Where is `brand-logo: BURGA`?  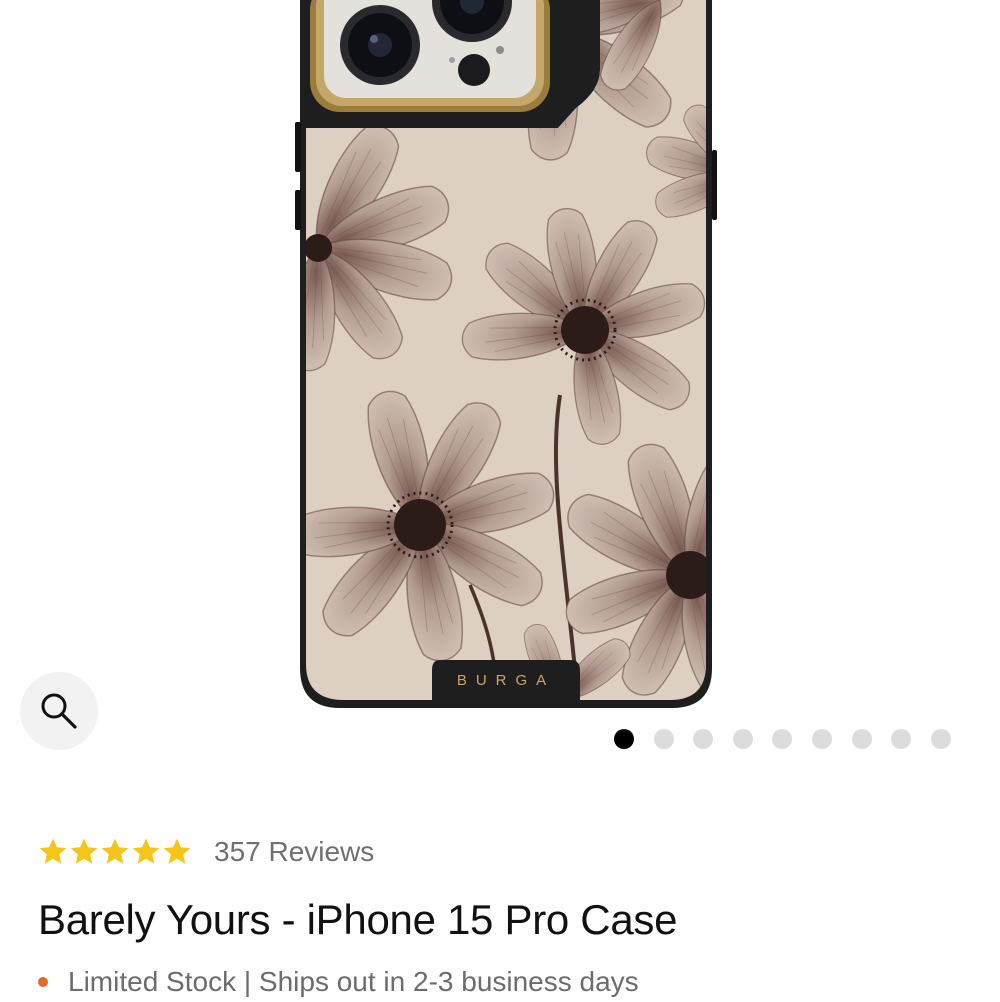 brand-logo: BURGA is located at coordinates (506, 680).